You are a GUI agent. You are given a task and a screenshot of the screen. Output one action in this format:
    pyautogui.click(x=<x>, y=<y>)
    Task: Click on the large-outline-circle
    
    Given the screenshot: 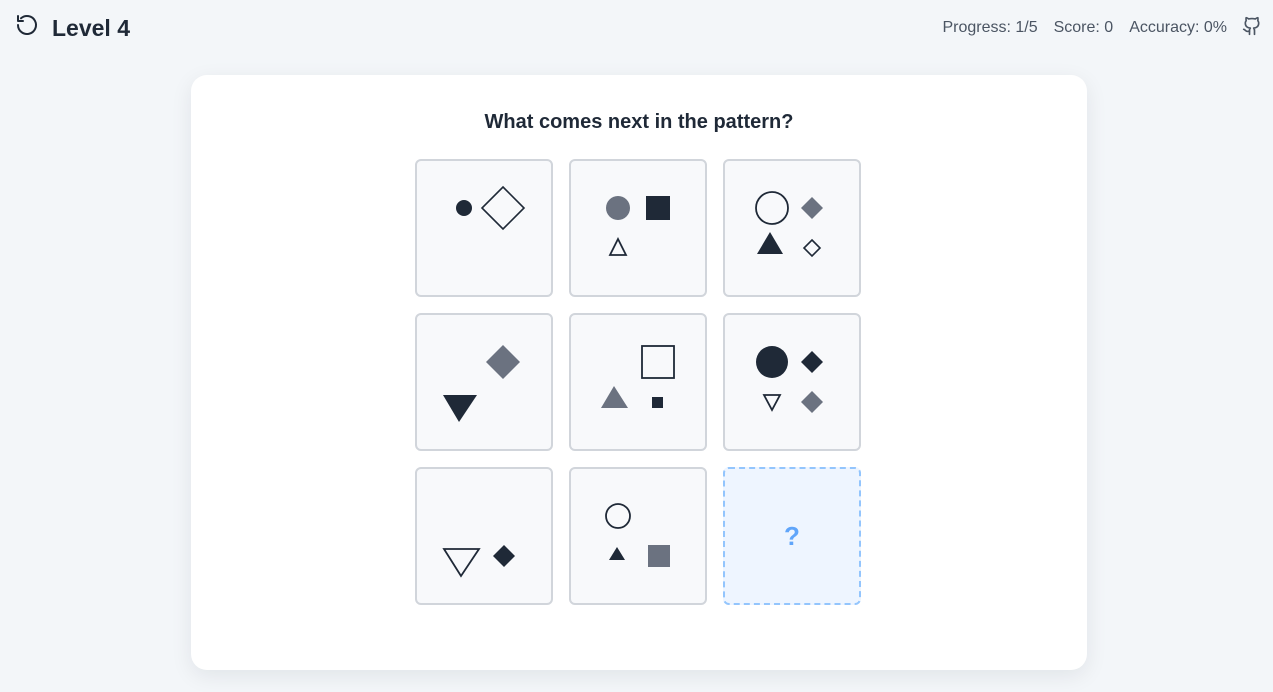 What is the action you would take?
    pyautogui.click(x=772, y=208)
    